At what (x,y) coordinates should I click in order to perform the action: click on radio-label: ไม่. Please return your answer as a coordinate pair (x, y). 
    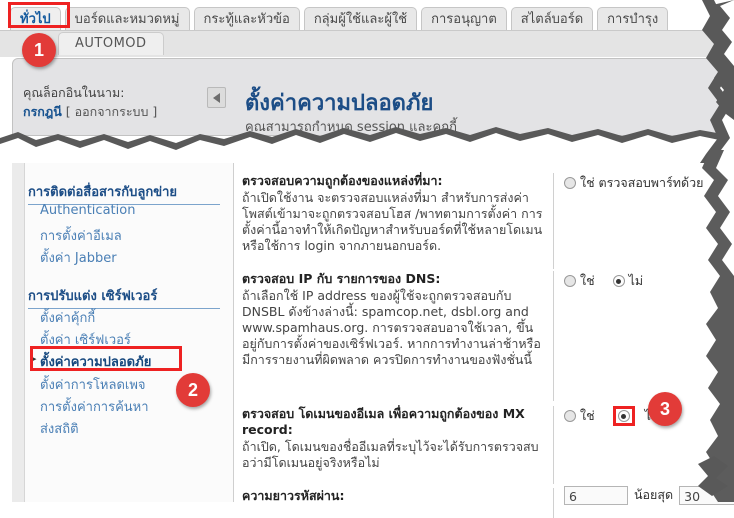
    Looking at the image, I should click on (636, 280).